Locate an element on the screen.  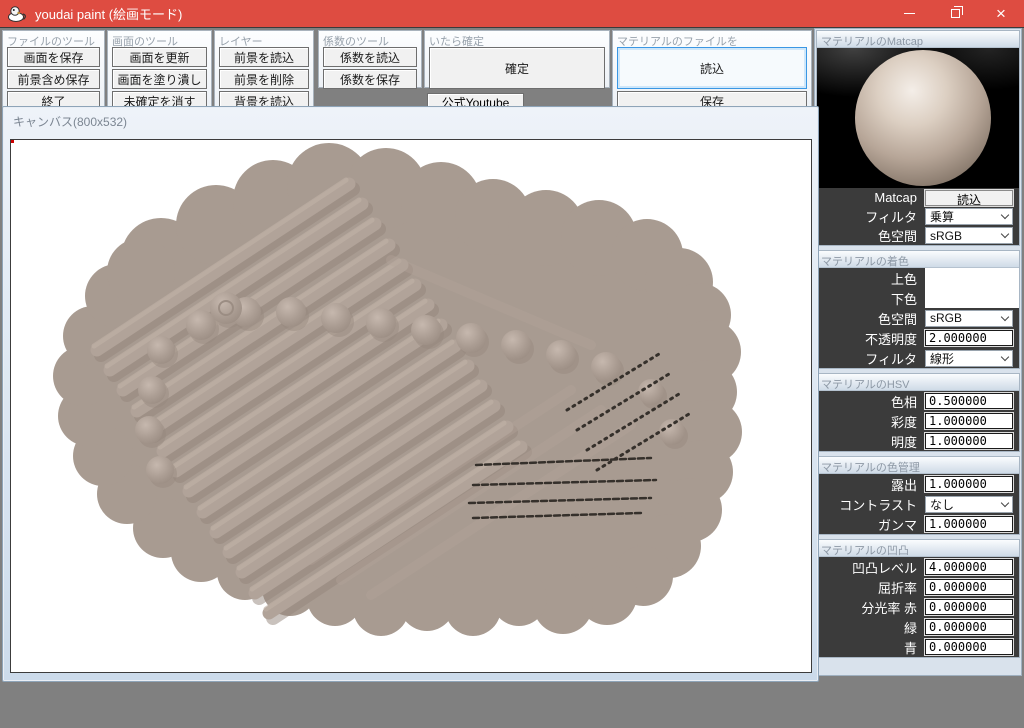
saturation-label: 彩度 is located at coordinates (903, 422).